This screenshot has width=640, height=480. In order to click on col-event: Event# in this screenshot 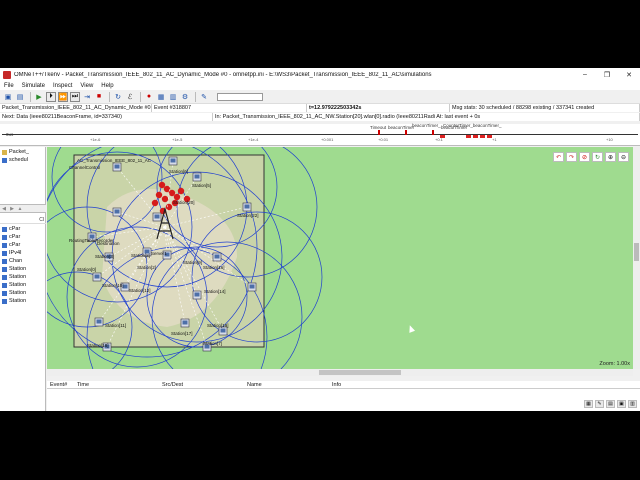, I will do `click(58, 385)`.